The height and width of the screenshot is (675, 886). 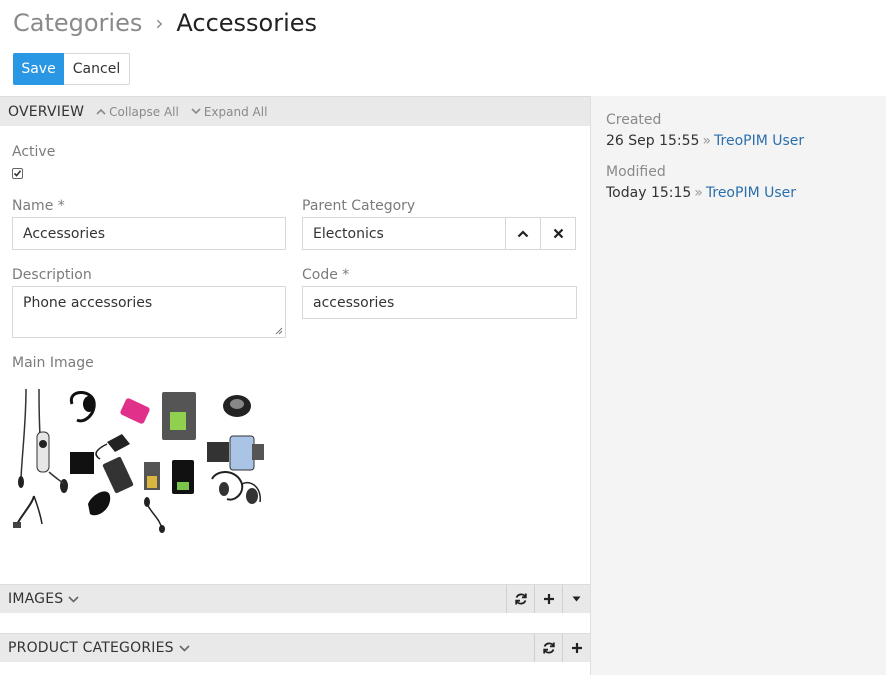 I want to click on modified-user-link: TreoPIM User, so click(x=751, y=193).